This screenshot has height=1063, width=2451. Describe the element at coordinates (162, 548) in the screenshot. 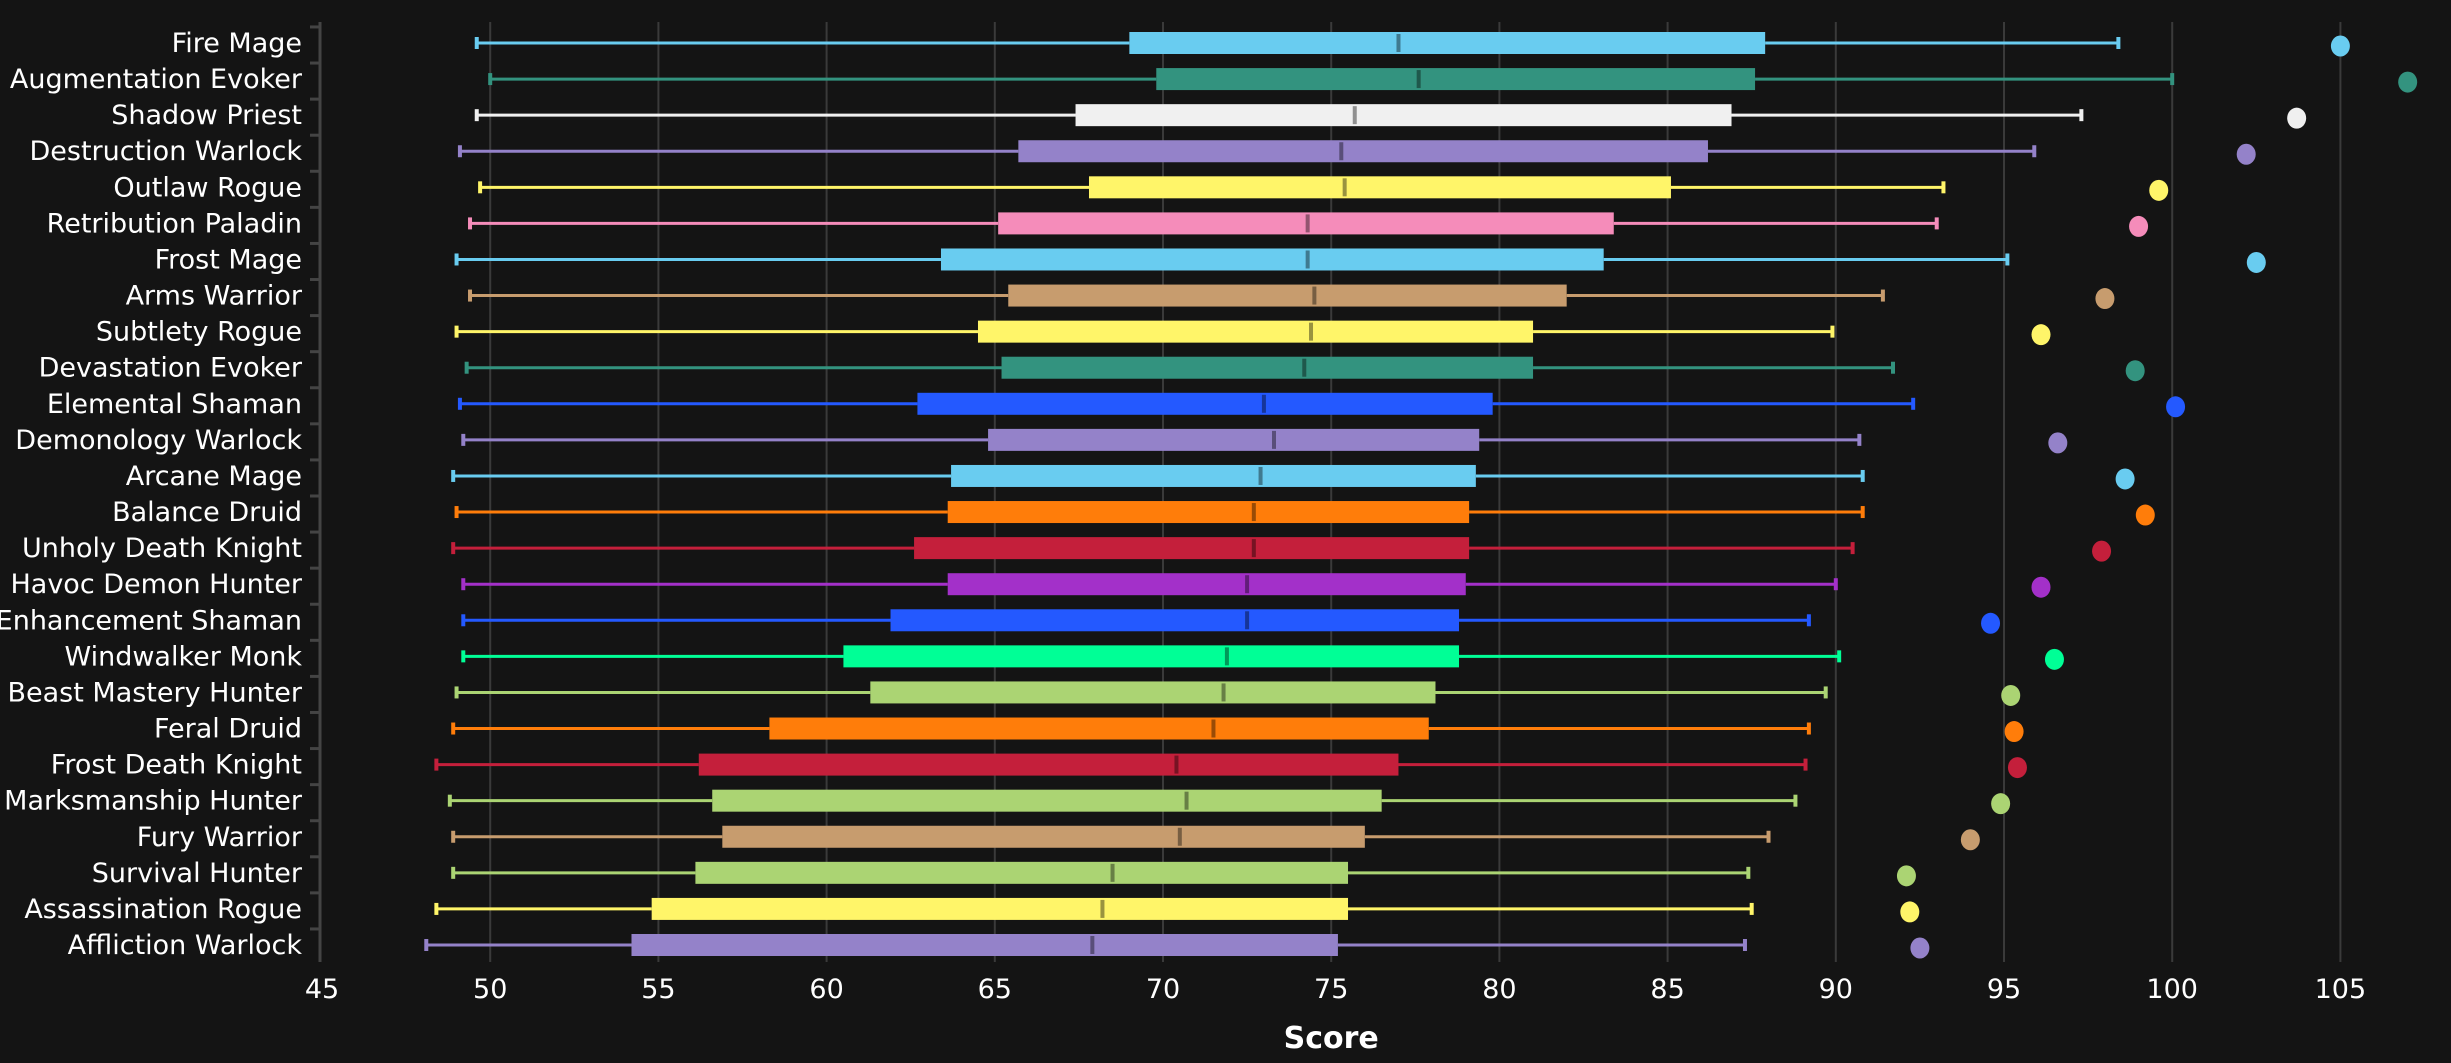

I see `y-tick-label: Unholy Death Knight` at that location.